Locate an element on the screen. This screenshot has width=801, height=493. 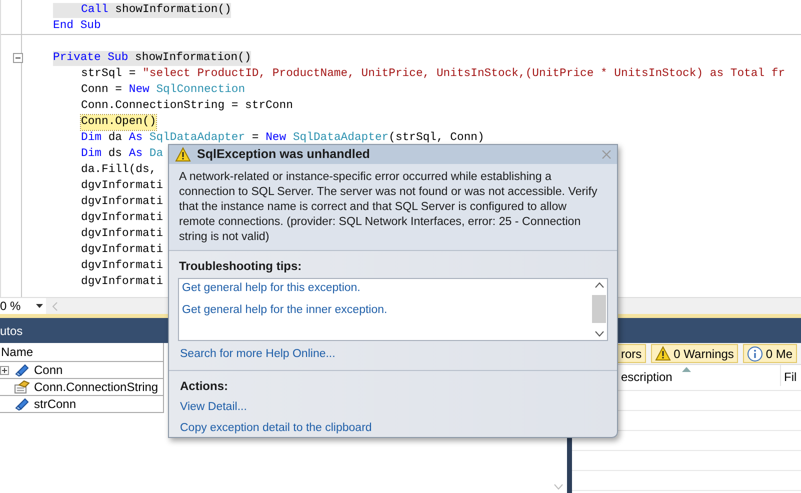
variable-name: Conn is located at coordinates (48, 370).